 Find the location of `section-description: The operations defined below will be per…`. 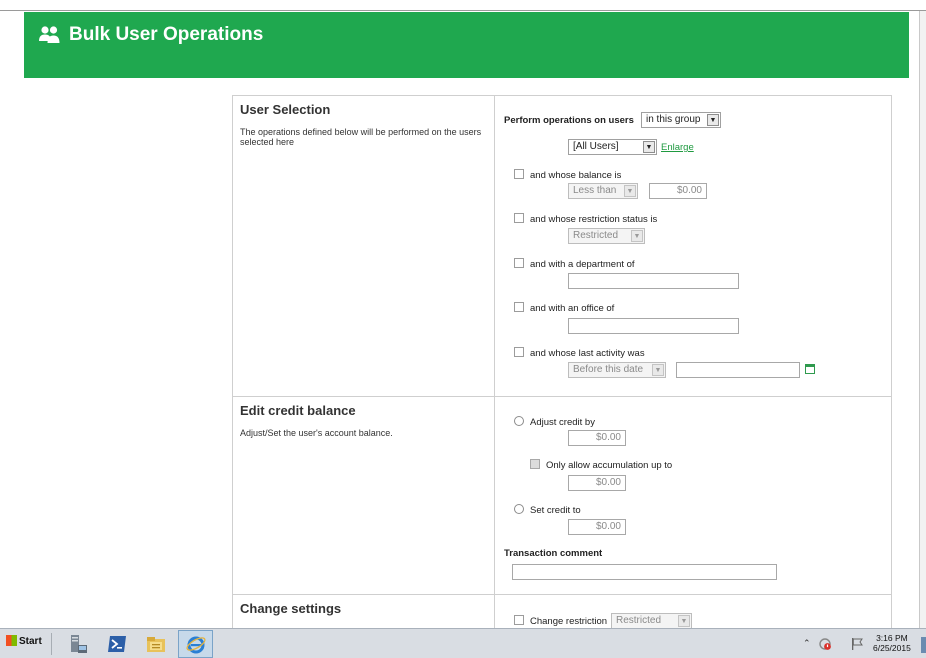

section-description: The operations defined below will be per… is located at coordinates (361, 137).